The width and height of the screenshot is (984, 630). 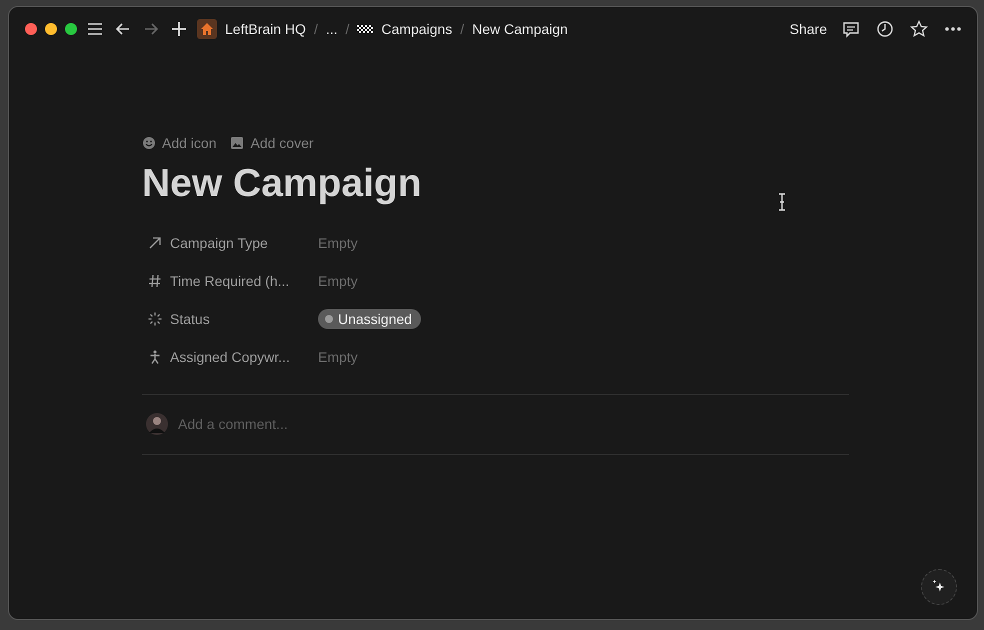 I want to click on breadcrumb-link: LeftBrain HQ, so click(x=265, y=29).